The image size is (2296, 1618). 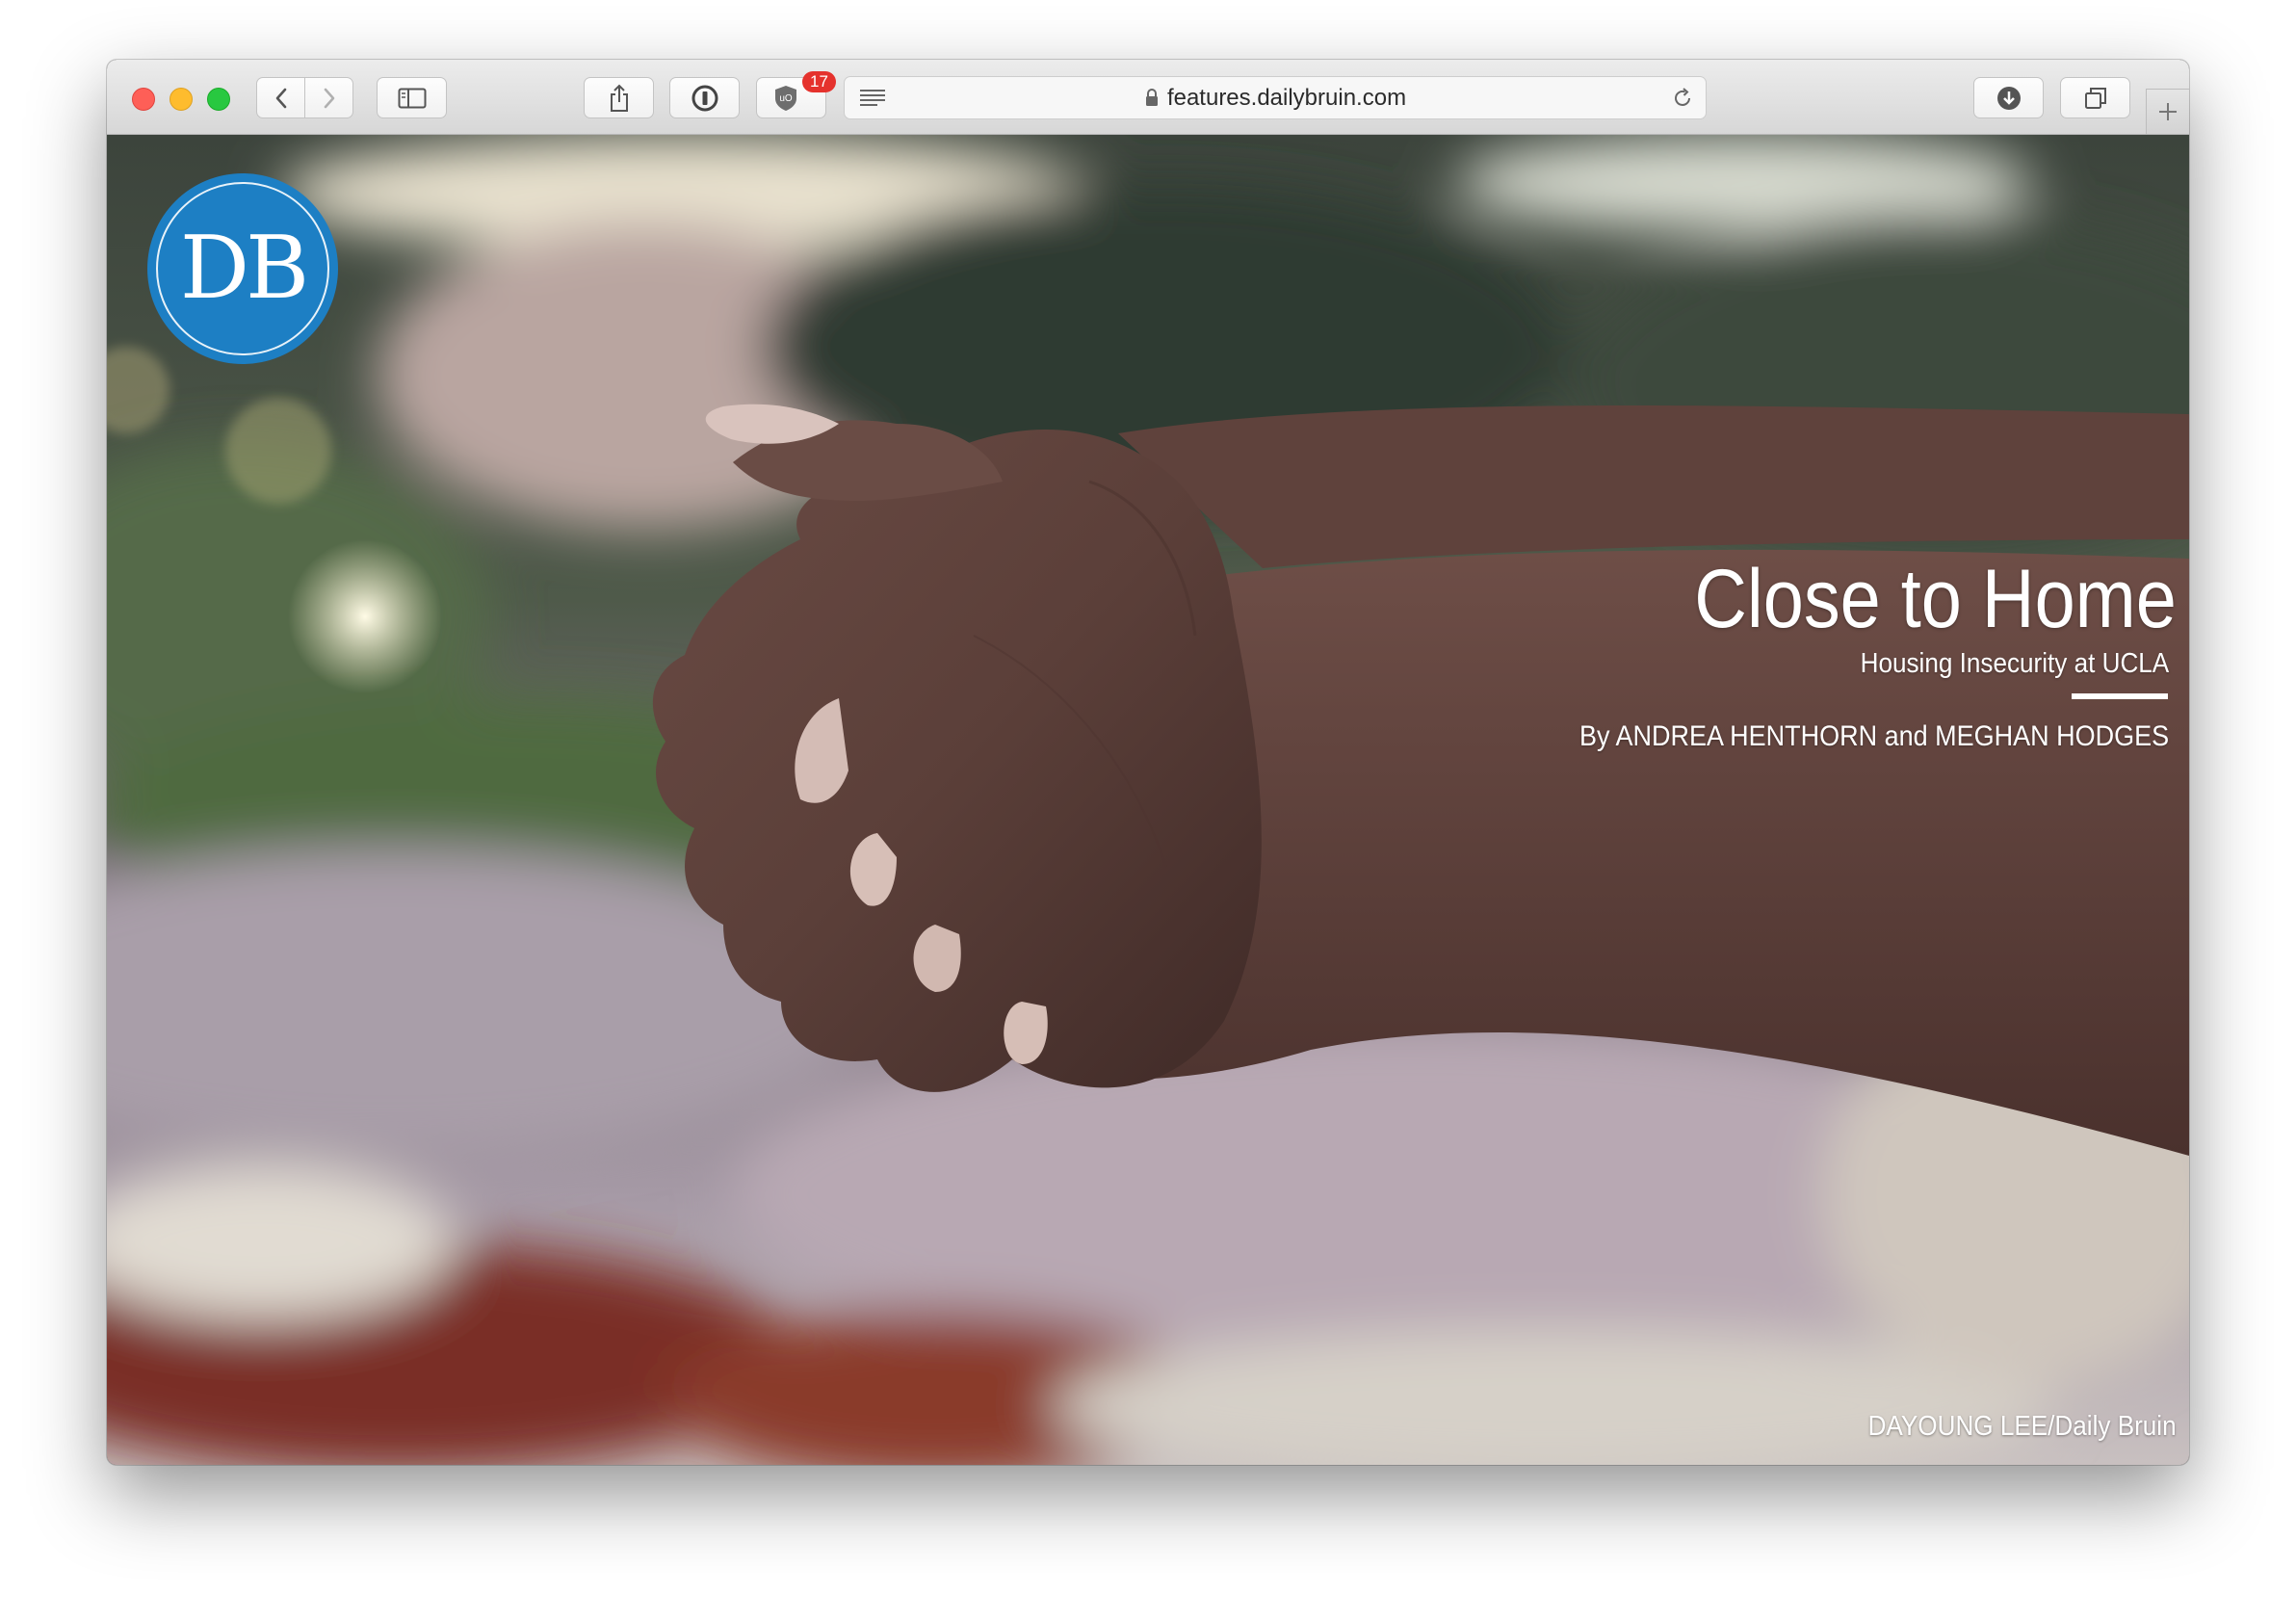 What do you see at coordinates (1873, 736) in the screenshot?
I see `article-byline: By ANDREA HENTHORN and MEGHAN HODGES` at bounding box center [1873, 736].